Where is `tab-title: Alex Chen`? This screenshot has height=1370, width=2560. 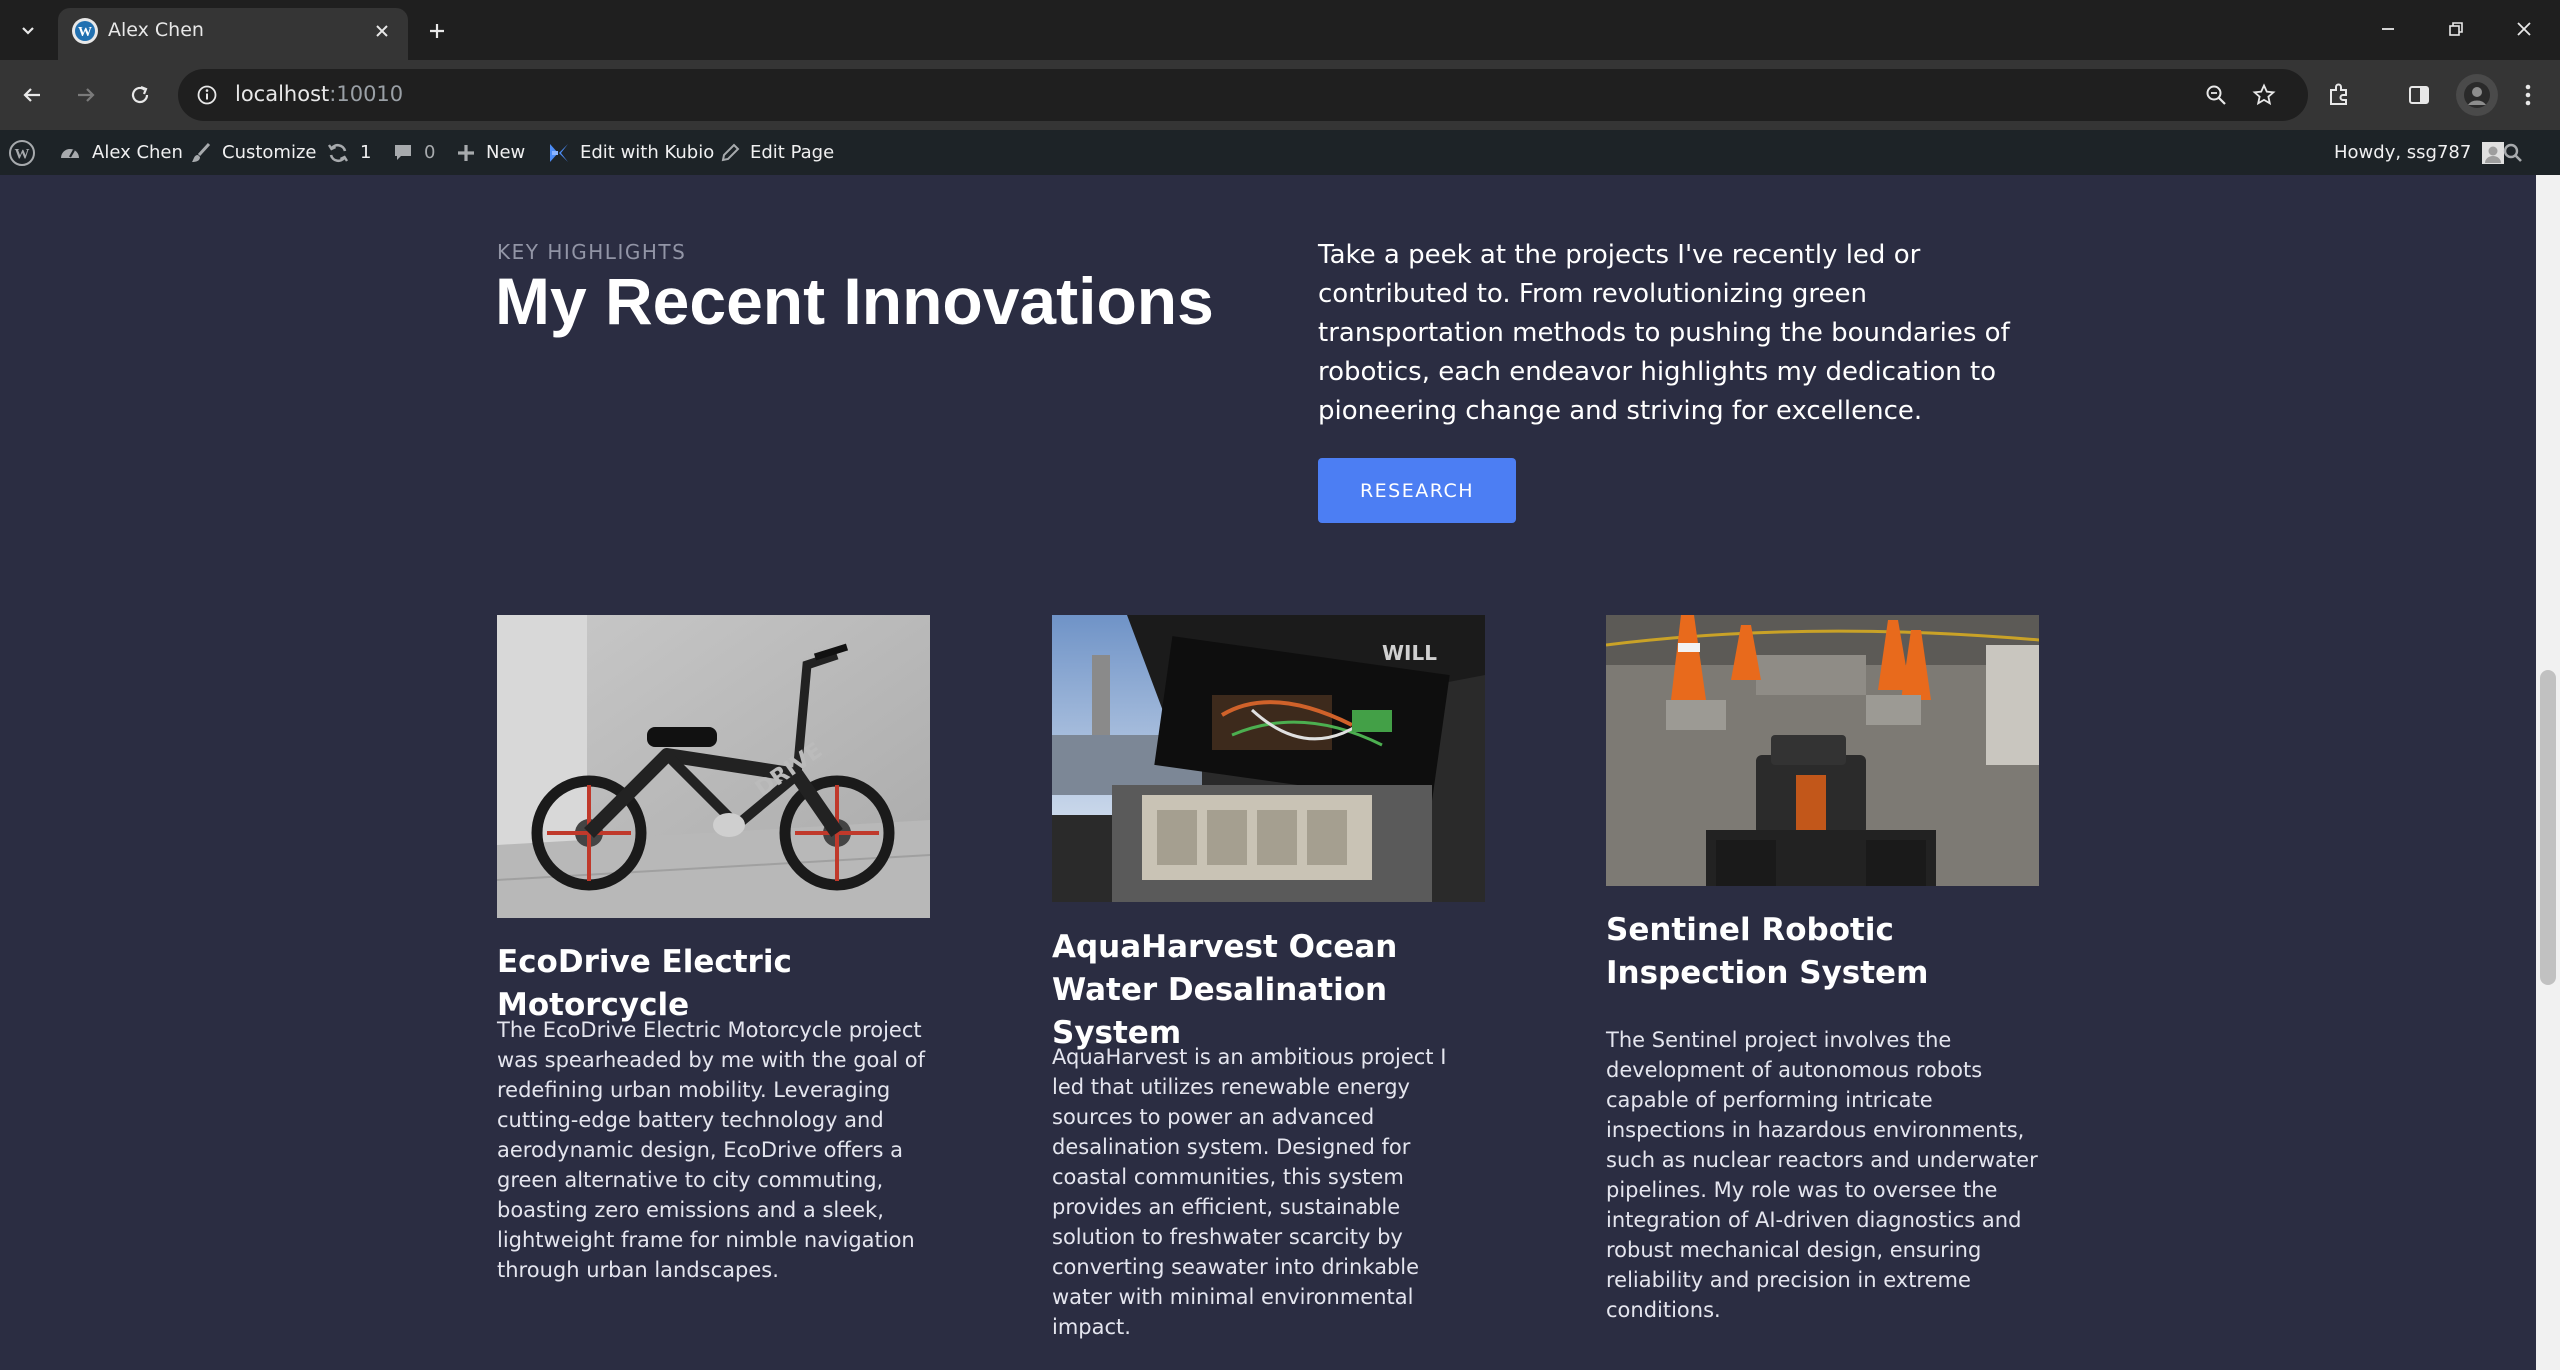
tab-title: Alex Chen is located at coordinates (156, 30).